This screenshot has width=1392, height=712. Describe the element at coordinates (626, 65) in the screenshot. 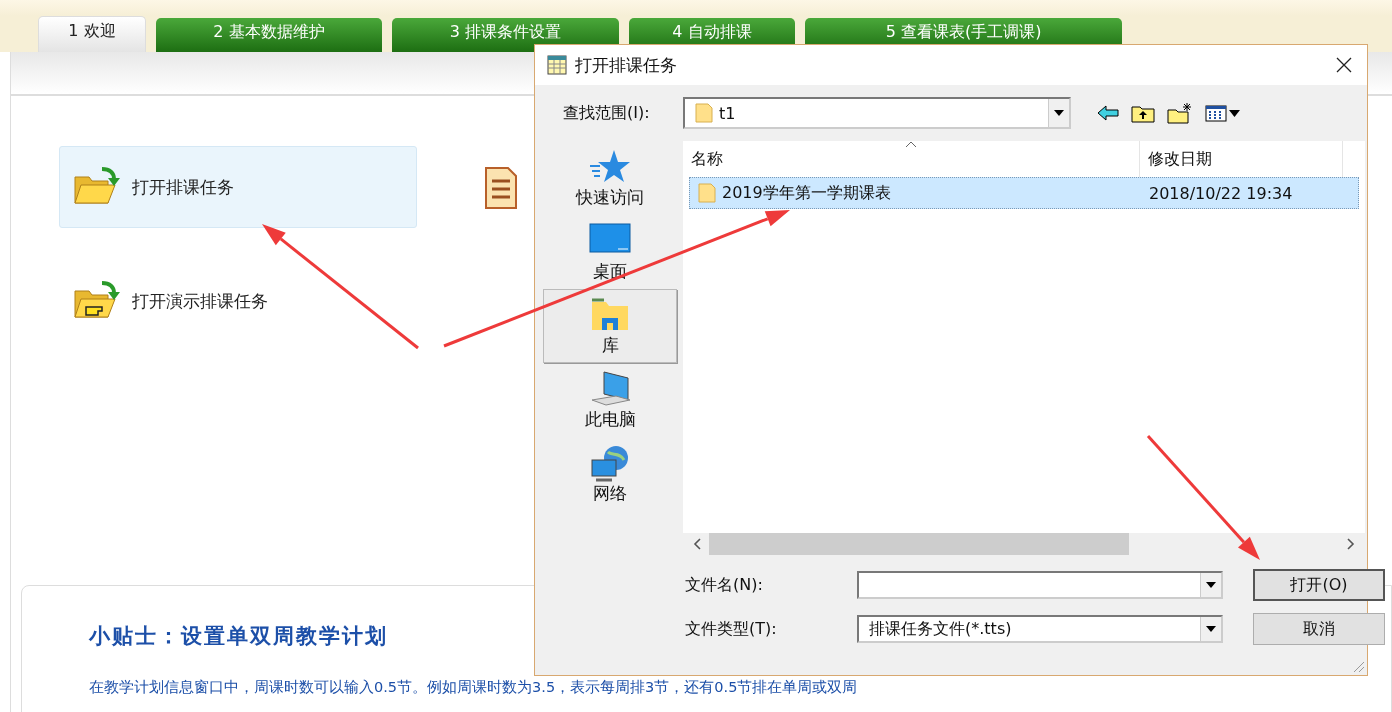

I see `window-title: 打开排课任务` at that location.